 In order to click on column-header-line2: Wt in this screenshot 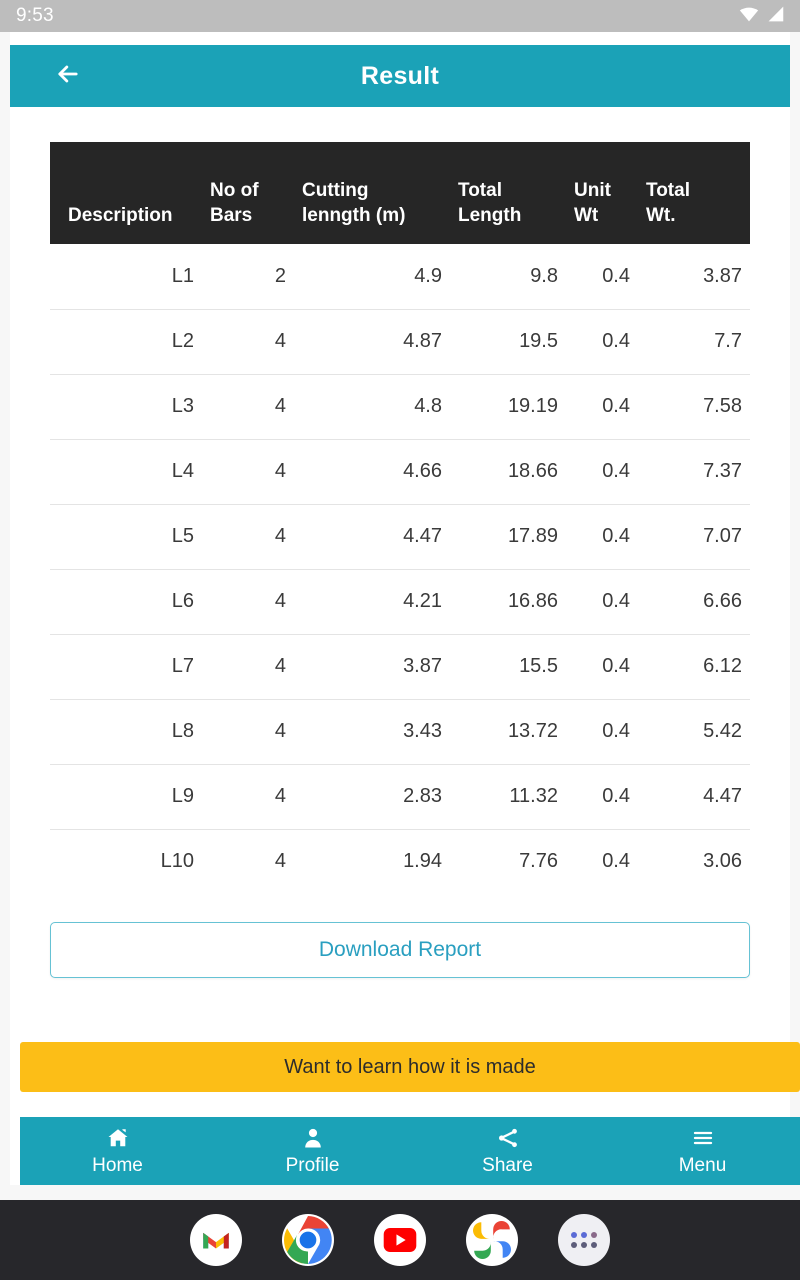, I will do `click(586, 215)`.